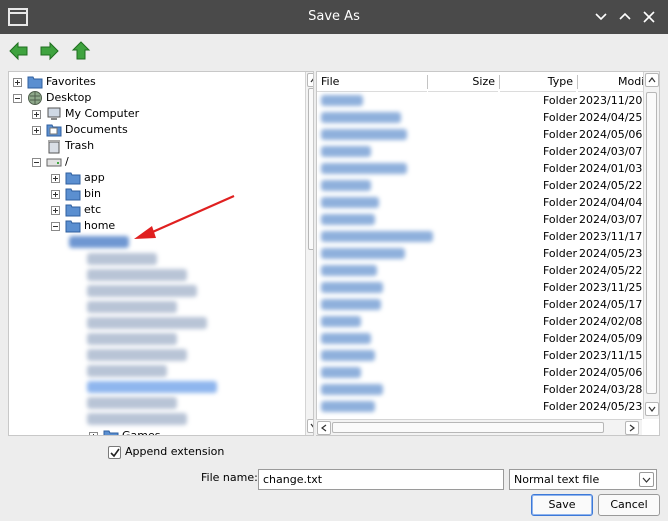  What do you see at coordinates (485, 321) in the screenshot?
I see `file-row: Folder 2024/02/08 0` at bounding box center [485, 321].